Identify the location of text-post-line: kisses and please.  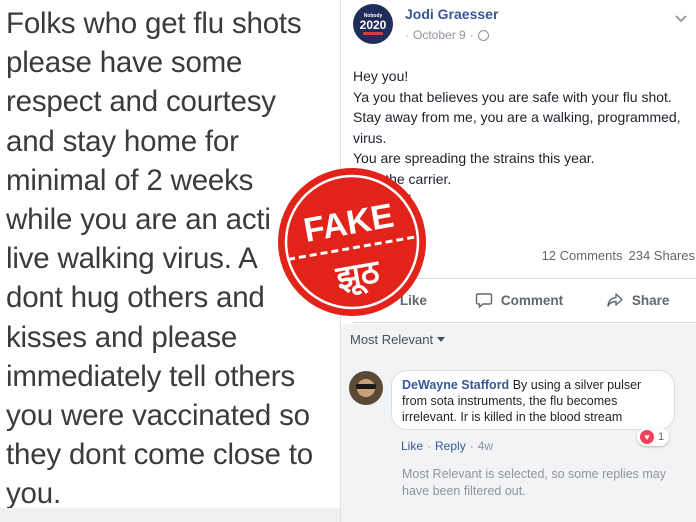
(122, 337).